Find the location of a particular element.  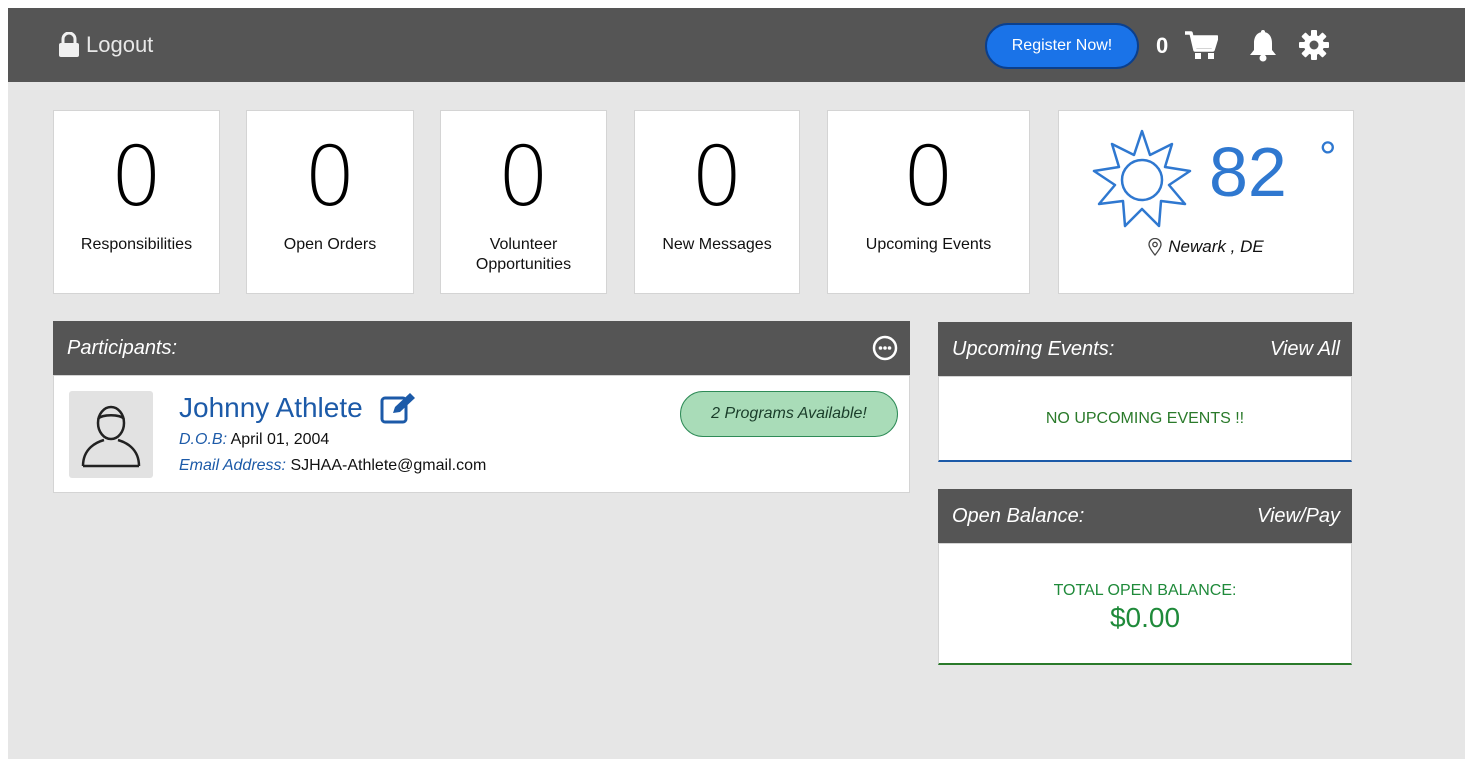

avatar is located at coordinates (111, 434).